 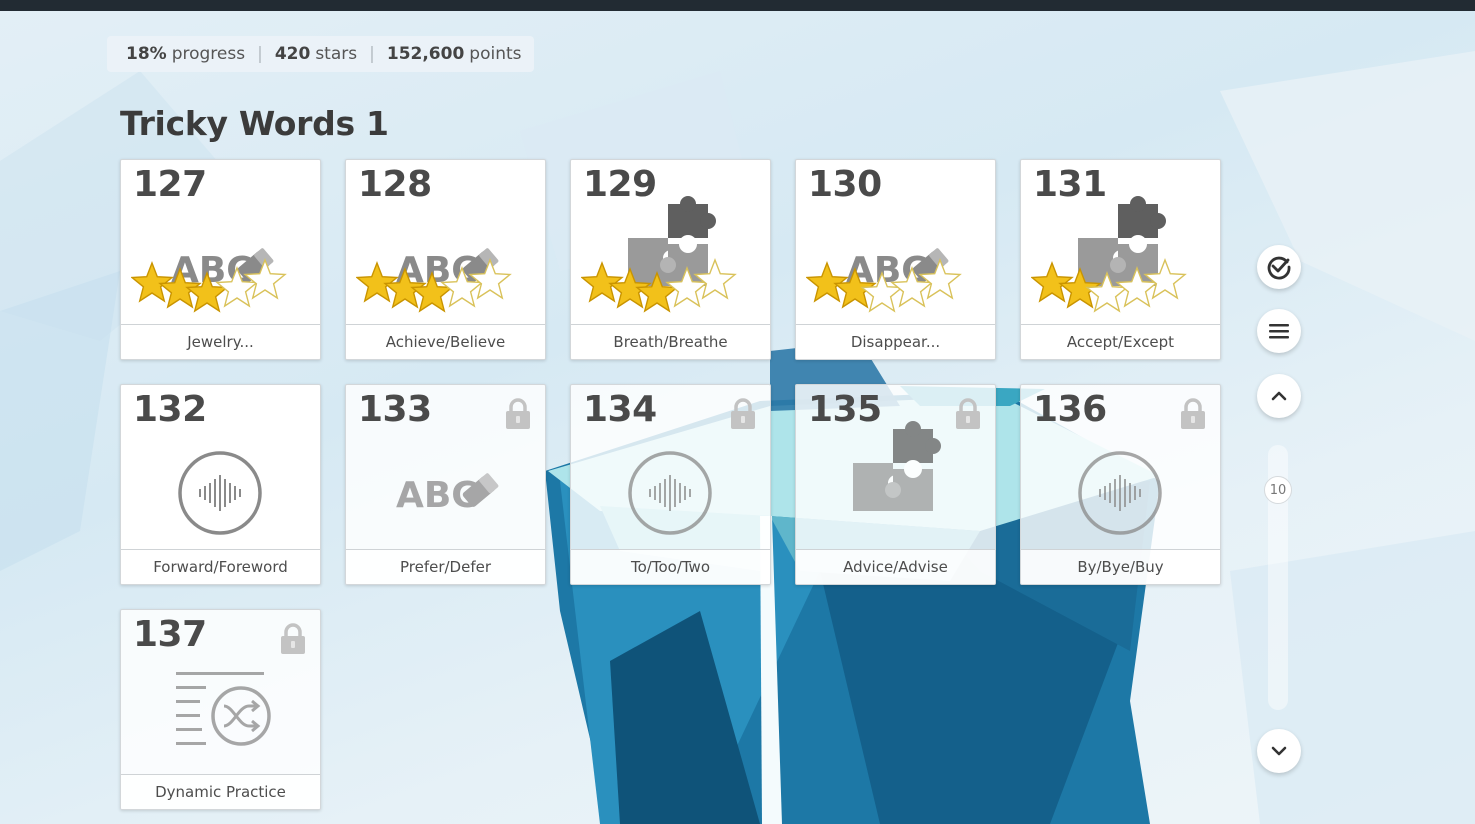 What do you see at coordinates (1070, 184) in the screenshot?
I see `lesson-number: 131` at bounding box center [1070, 184].